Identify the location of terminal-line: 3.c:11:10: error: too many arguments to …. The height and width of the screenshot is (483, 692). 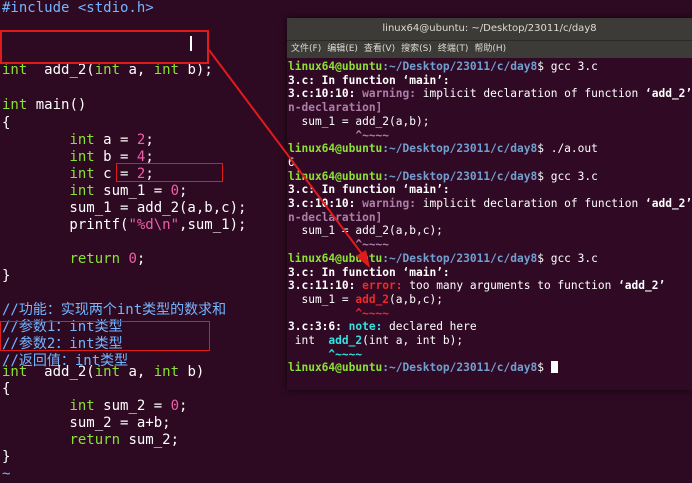
(477, 286).